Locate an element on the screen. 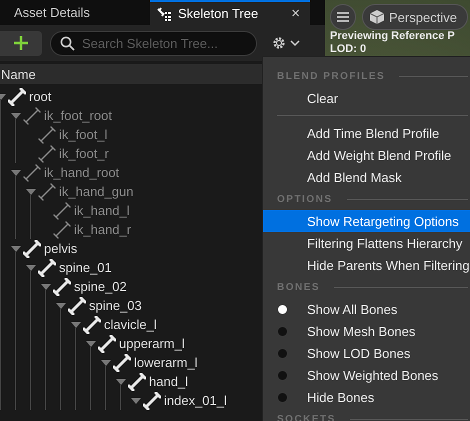 The height and width of the screenshot is (421, 470). bone-name: index_01_l is located at coordinates (195, 400).